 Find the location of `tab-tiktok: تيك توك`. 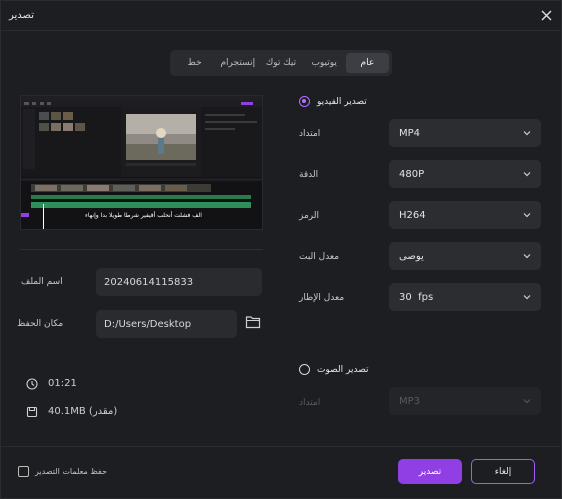

tab-tiktok: تيك توك is located at coordinates (280, 63).